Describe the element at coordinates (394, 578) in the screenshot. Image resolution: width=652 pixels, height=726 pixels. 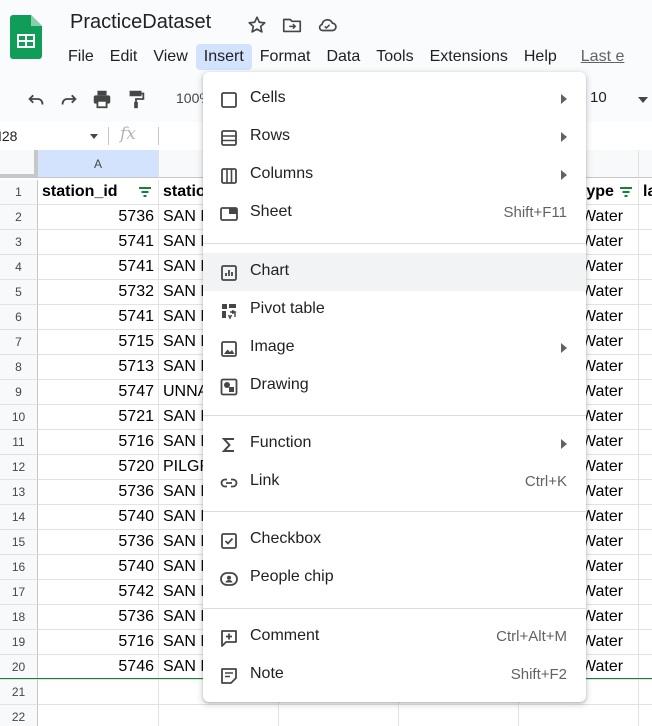
I see `menu-item-people-chip: People chip` at that location.